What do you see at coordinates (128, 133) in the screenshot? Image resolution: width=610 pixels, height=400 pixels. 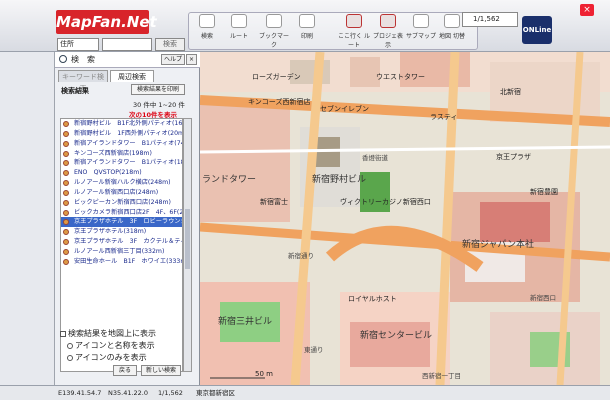 I see `result-item-label: 新宿野村ビル 1F西外側パティオ(20m)` at bounding box center [128, 133].